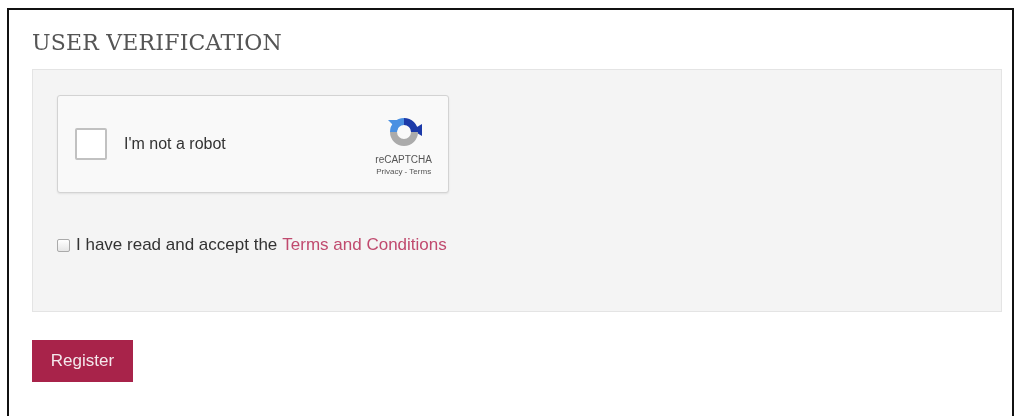 The width and height of the screenshot is (1016, 416). What do you see at coordinates (63, 245) in the screenshot?
I see `terms-checkbox` at bounding box center [63, 245].